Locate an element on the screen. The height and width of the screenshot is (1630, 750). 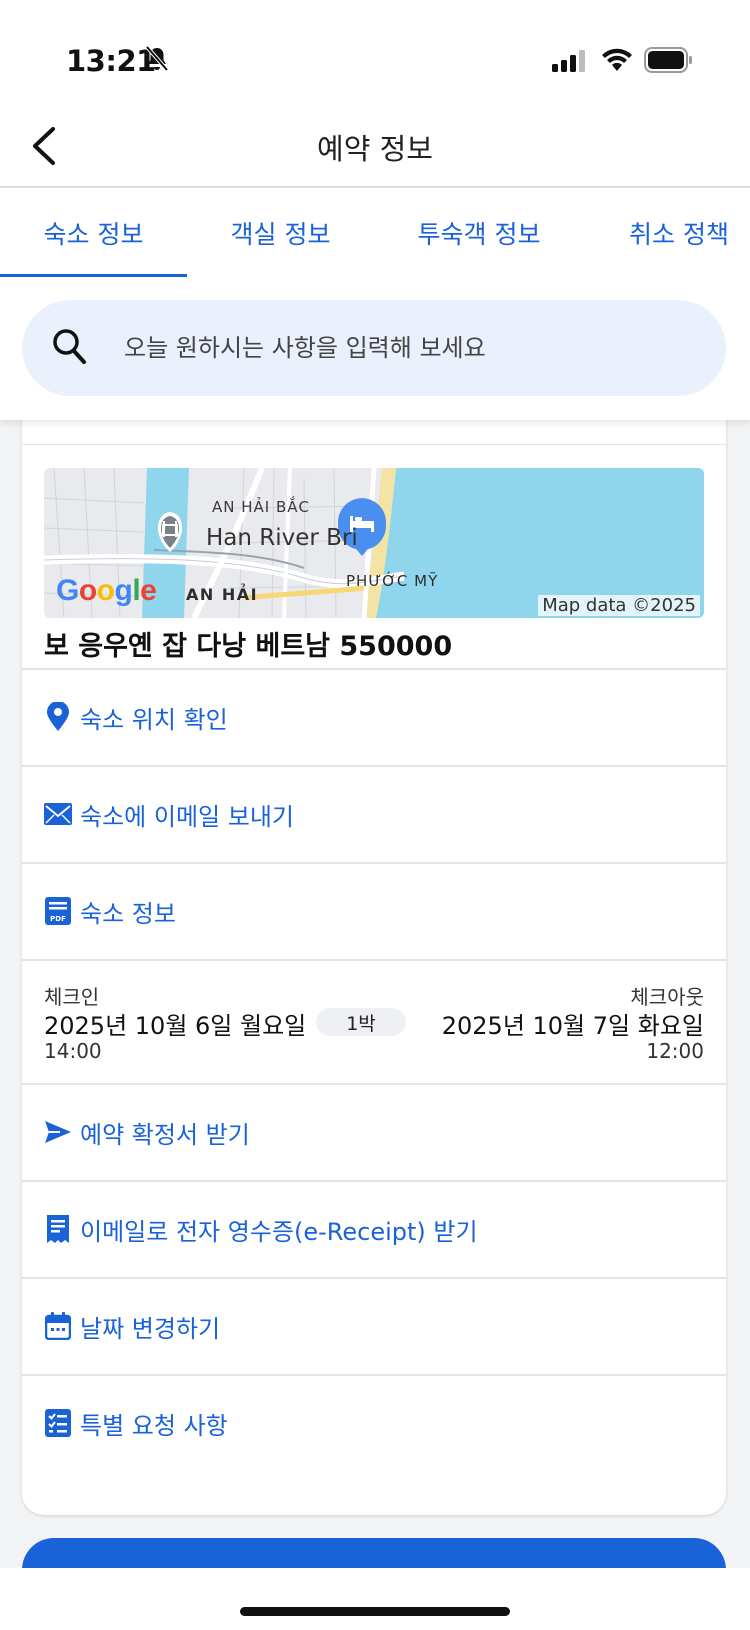
special-requests-row: 특별 요청 사항 is located at coordinates (374, 1423).